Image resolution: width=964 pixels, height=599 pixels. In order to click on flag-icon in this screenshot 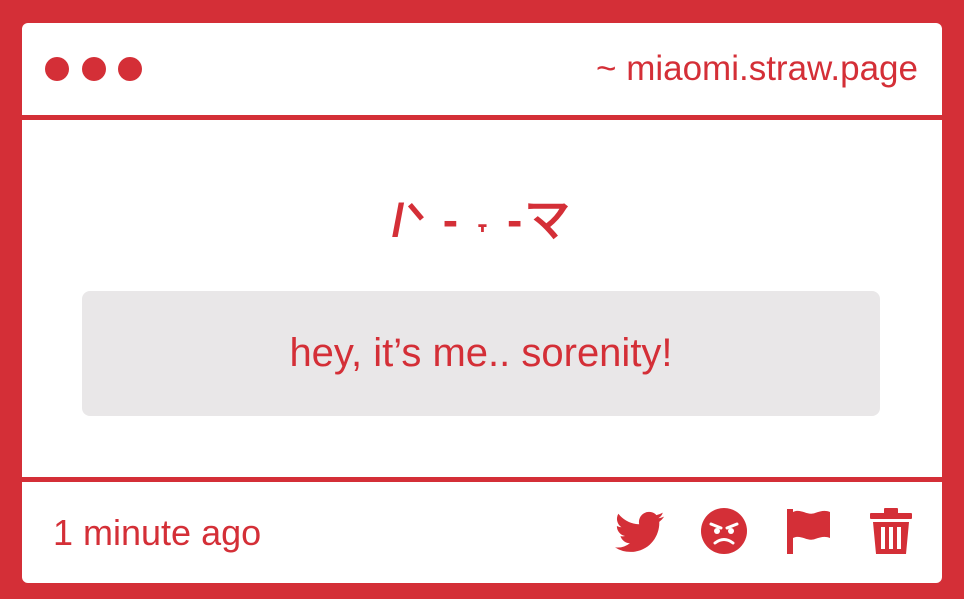, I will do `click(808, 531)`.